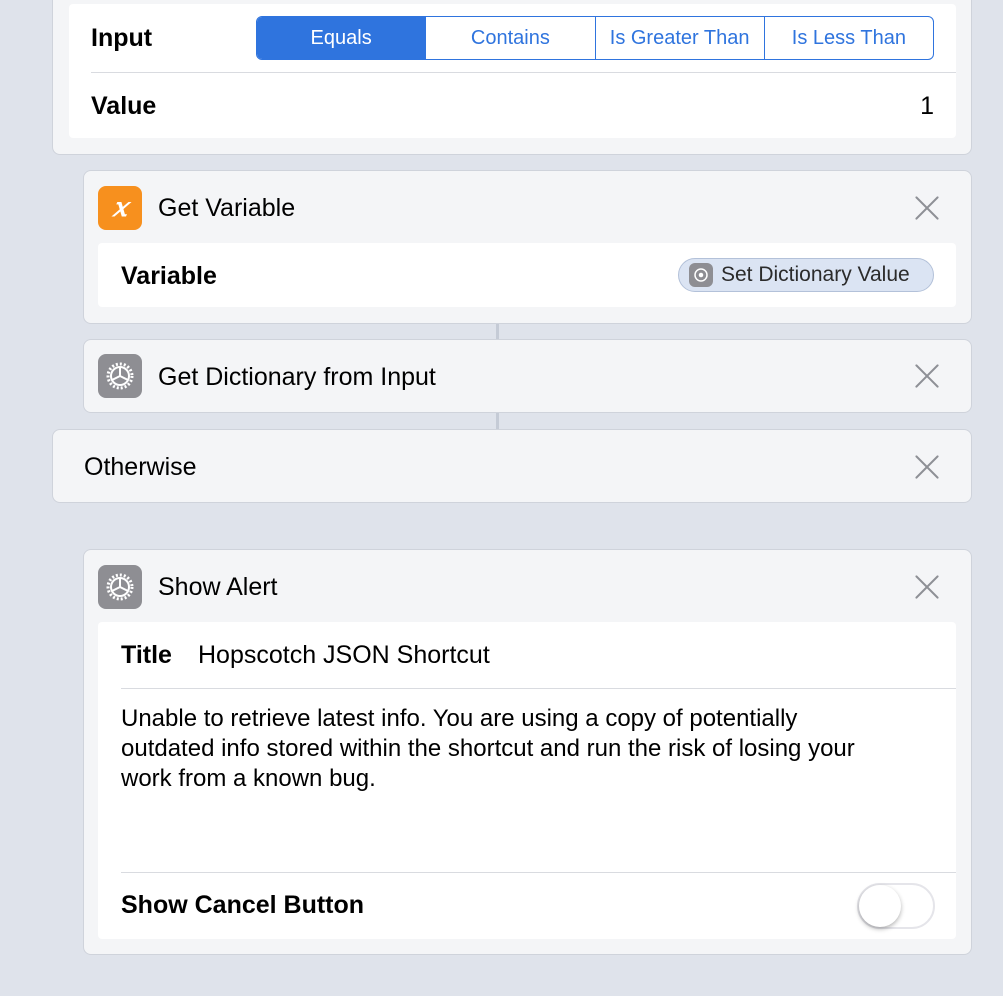 This screenshot has width=1003, height=996. What do you see at coordinates (146, 655) in the screenshot?
I see `title-label: Title` at bounding box center [146, 655].